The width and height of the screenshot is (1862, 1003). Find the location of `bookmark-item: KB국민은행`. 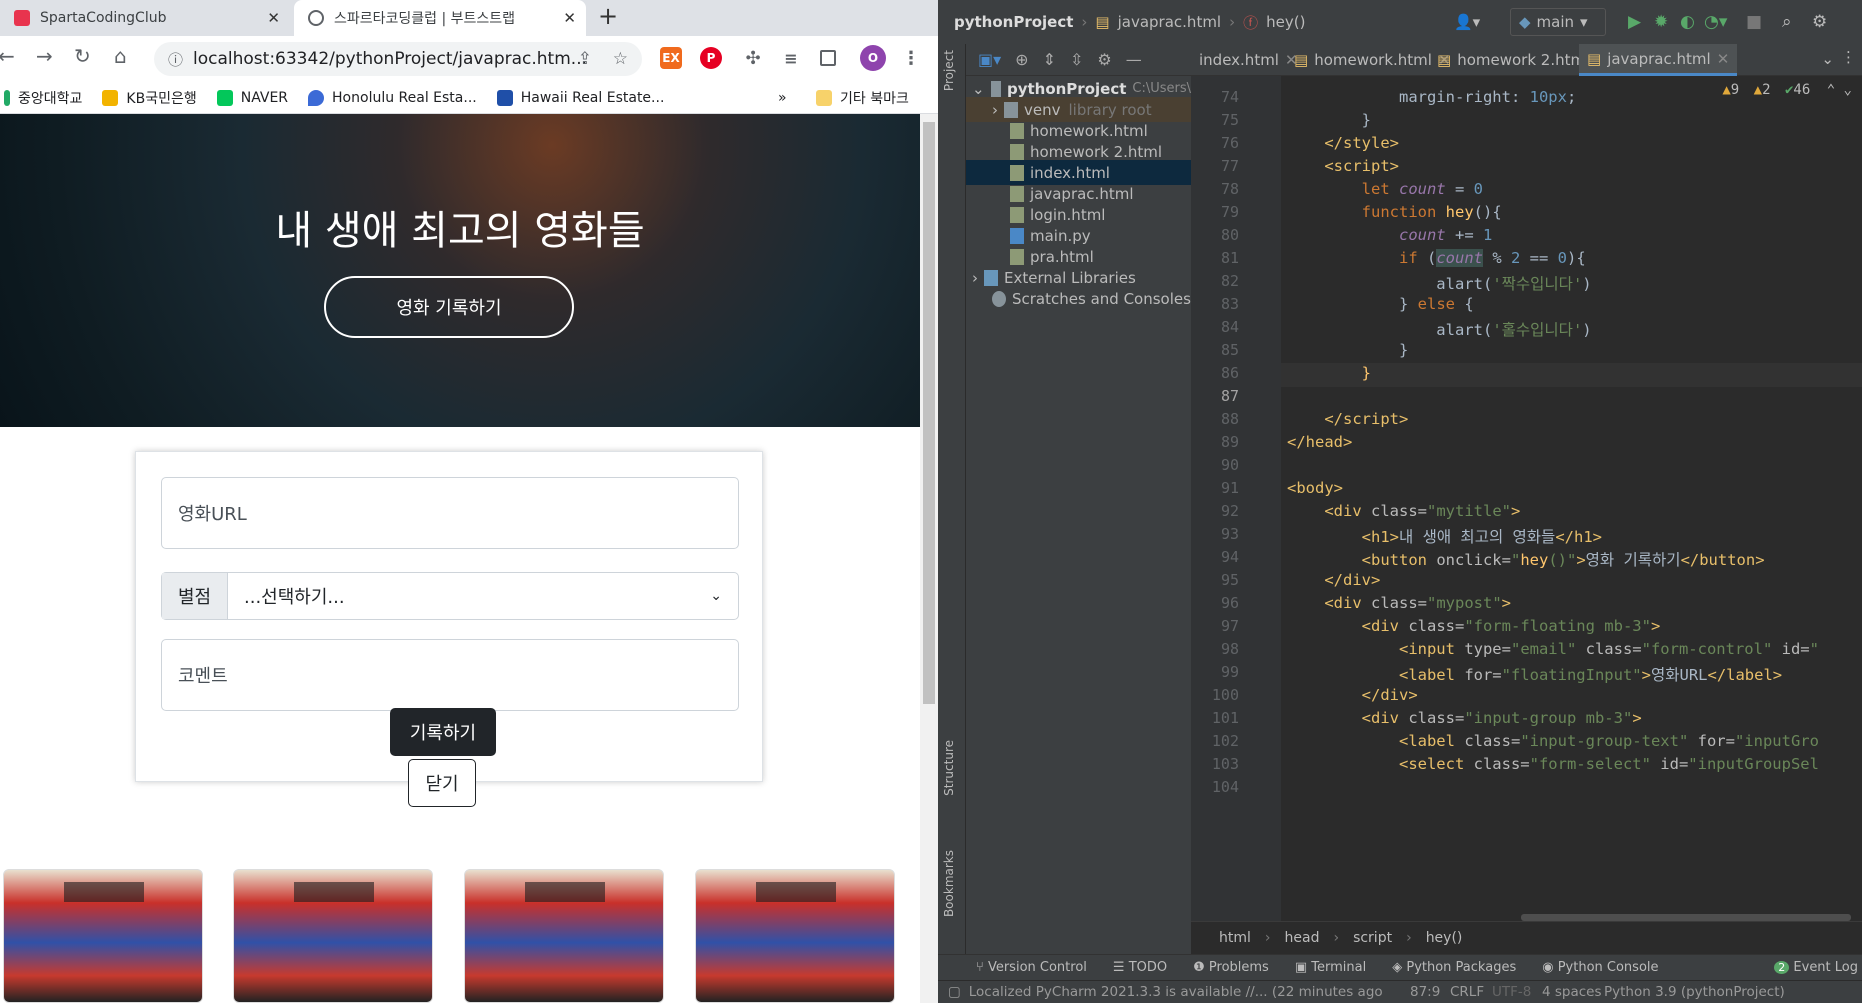

bookmark-item: KB국민은행 is located at coordinates (149, 98).